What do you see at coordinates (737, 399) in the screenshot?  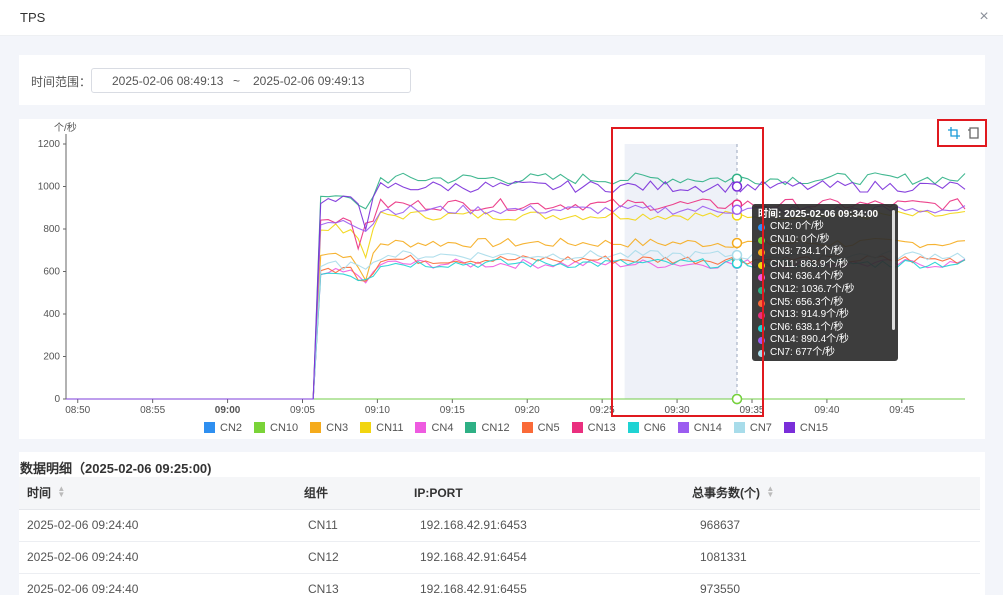 I see `hover-marker-cn10` at bounding box center [737, 399].